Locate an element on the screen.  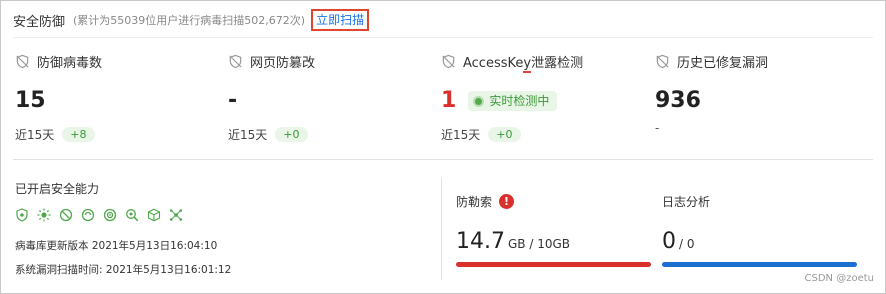
no-entry-icon is located at coordinates (66, 215).